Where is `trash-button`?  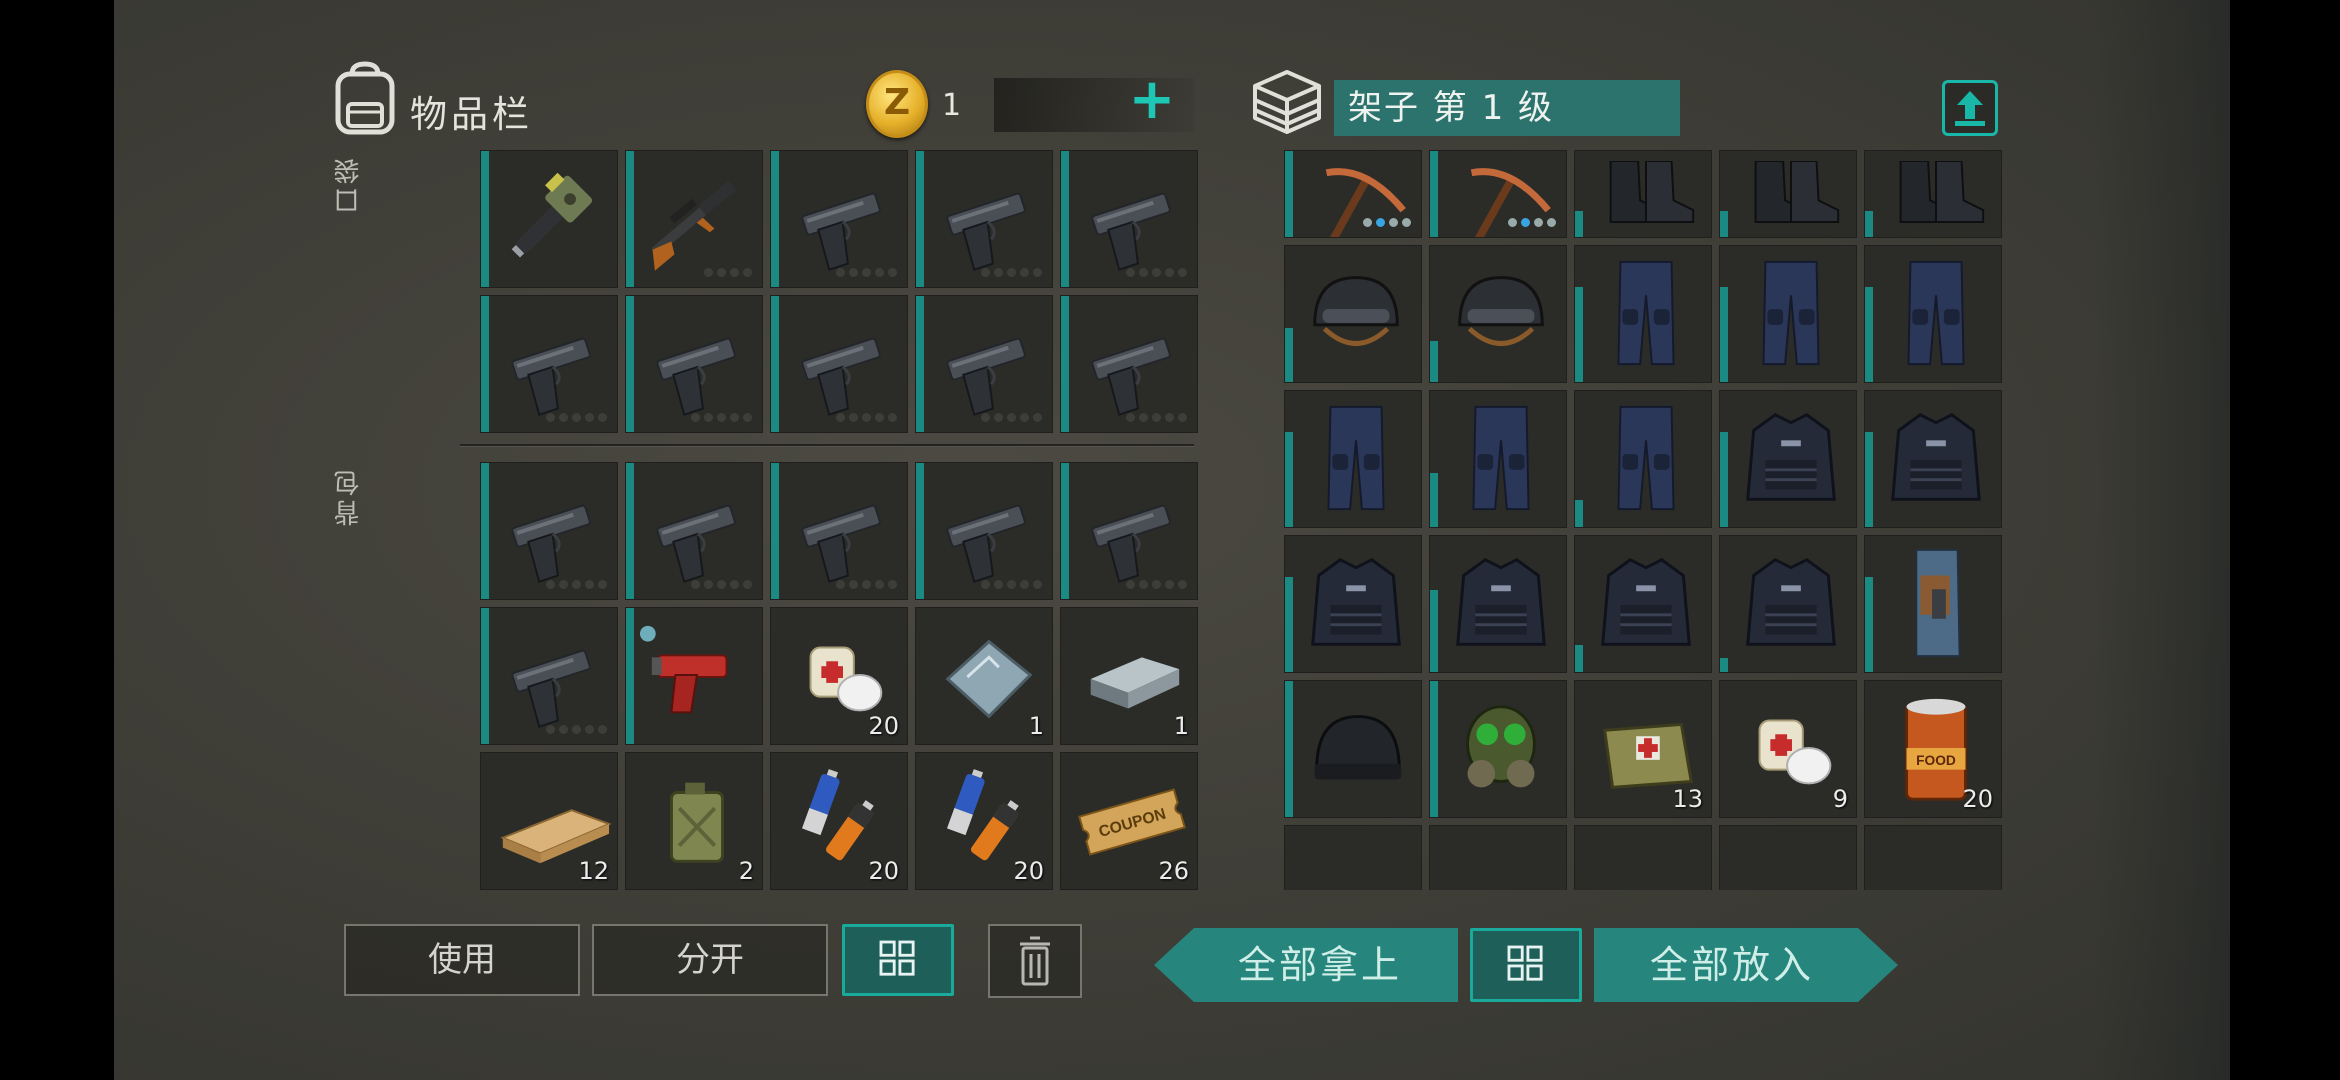
trash-button is located at coordinates (1035, 961).